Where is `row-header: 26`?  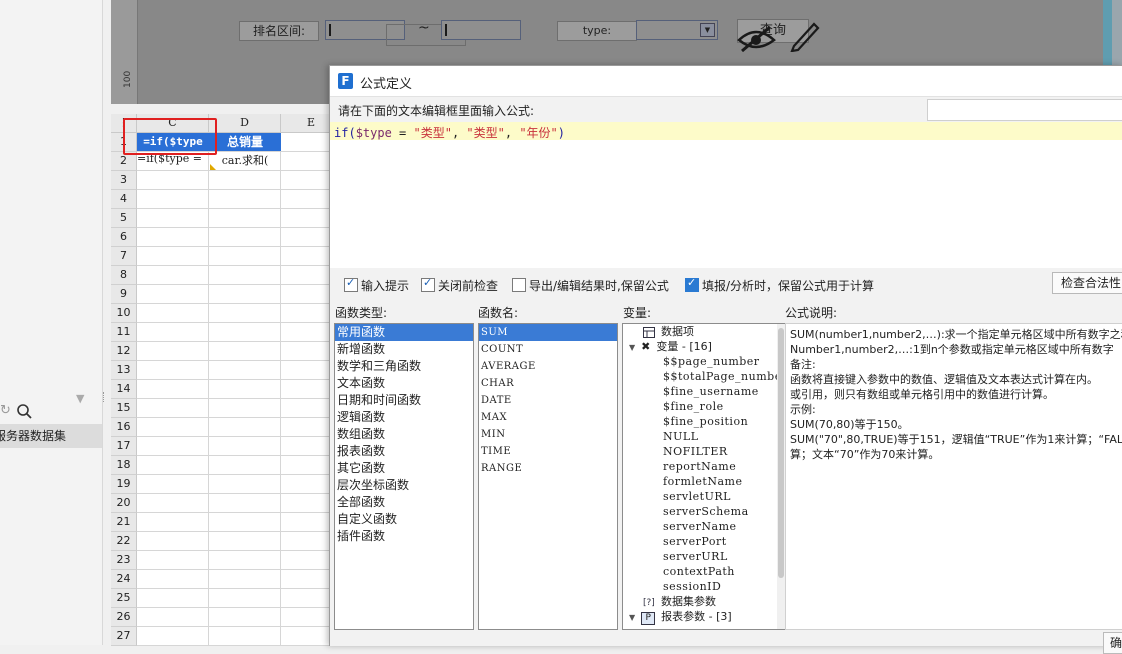 row-header: 26 is located at coordinates (124, 617).